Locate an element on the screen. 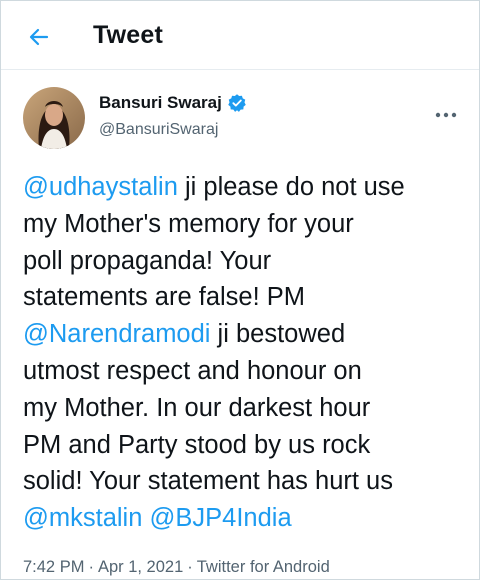  author-name-row: Bansuri Swaraj is located at coordinates (173, 103).